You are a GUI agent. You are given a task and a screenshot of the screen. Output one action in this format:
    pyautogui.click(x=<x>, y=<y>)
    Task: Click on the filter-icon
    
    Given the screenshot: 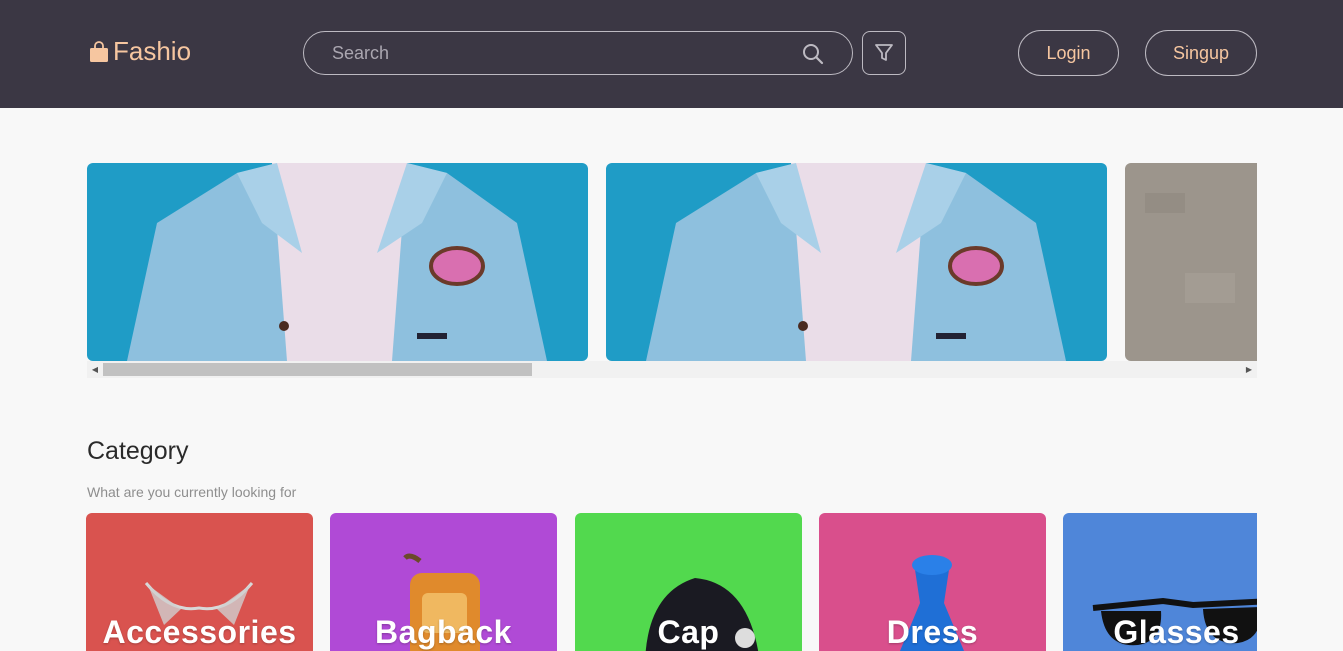 What is the action you would take?
    pyautogui.click(x=884, y=52)
    